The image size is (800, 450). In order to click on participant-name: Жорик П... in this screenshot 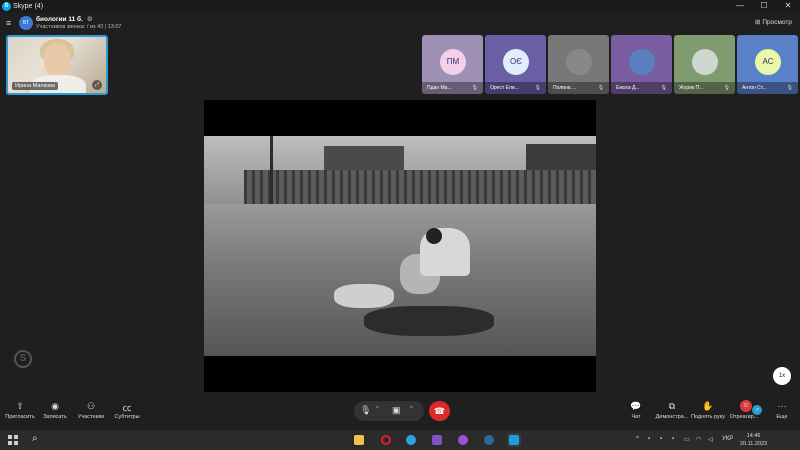, I will do `click(691, 88)`.